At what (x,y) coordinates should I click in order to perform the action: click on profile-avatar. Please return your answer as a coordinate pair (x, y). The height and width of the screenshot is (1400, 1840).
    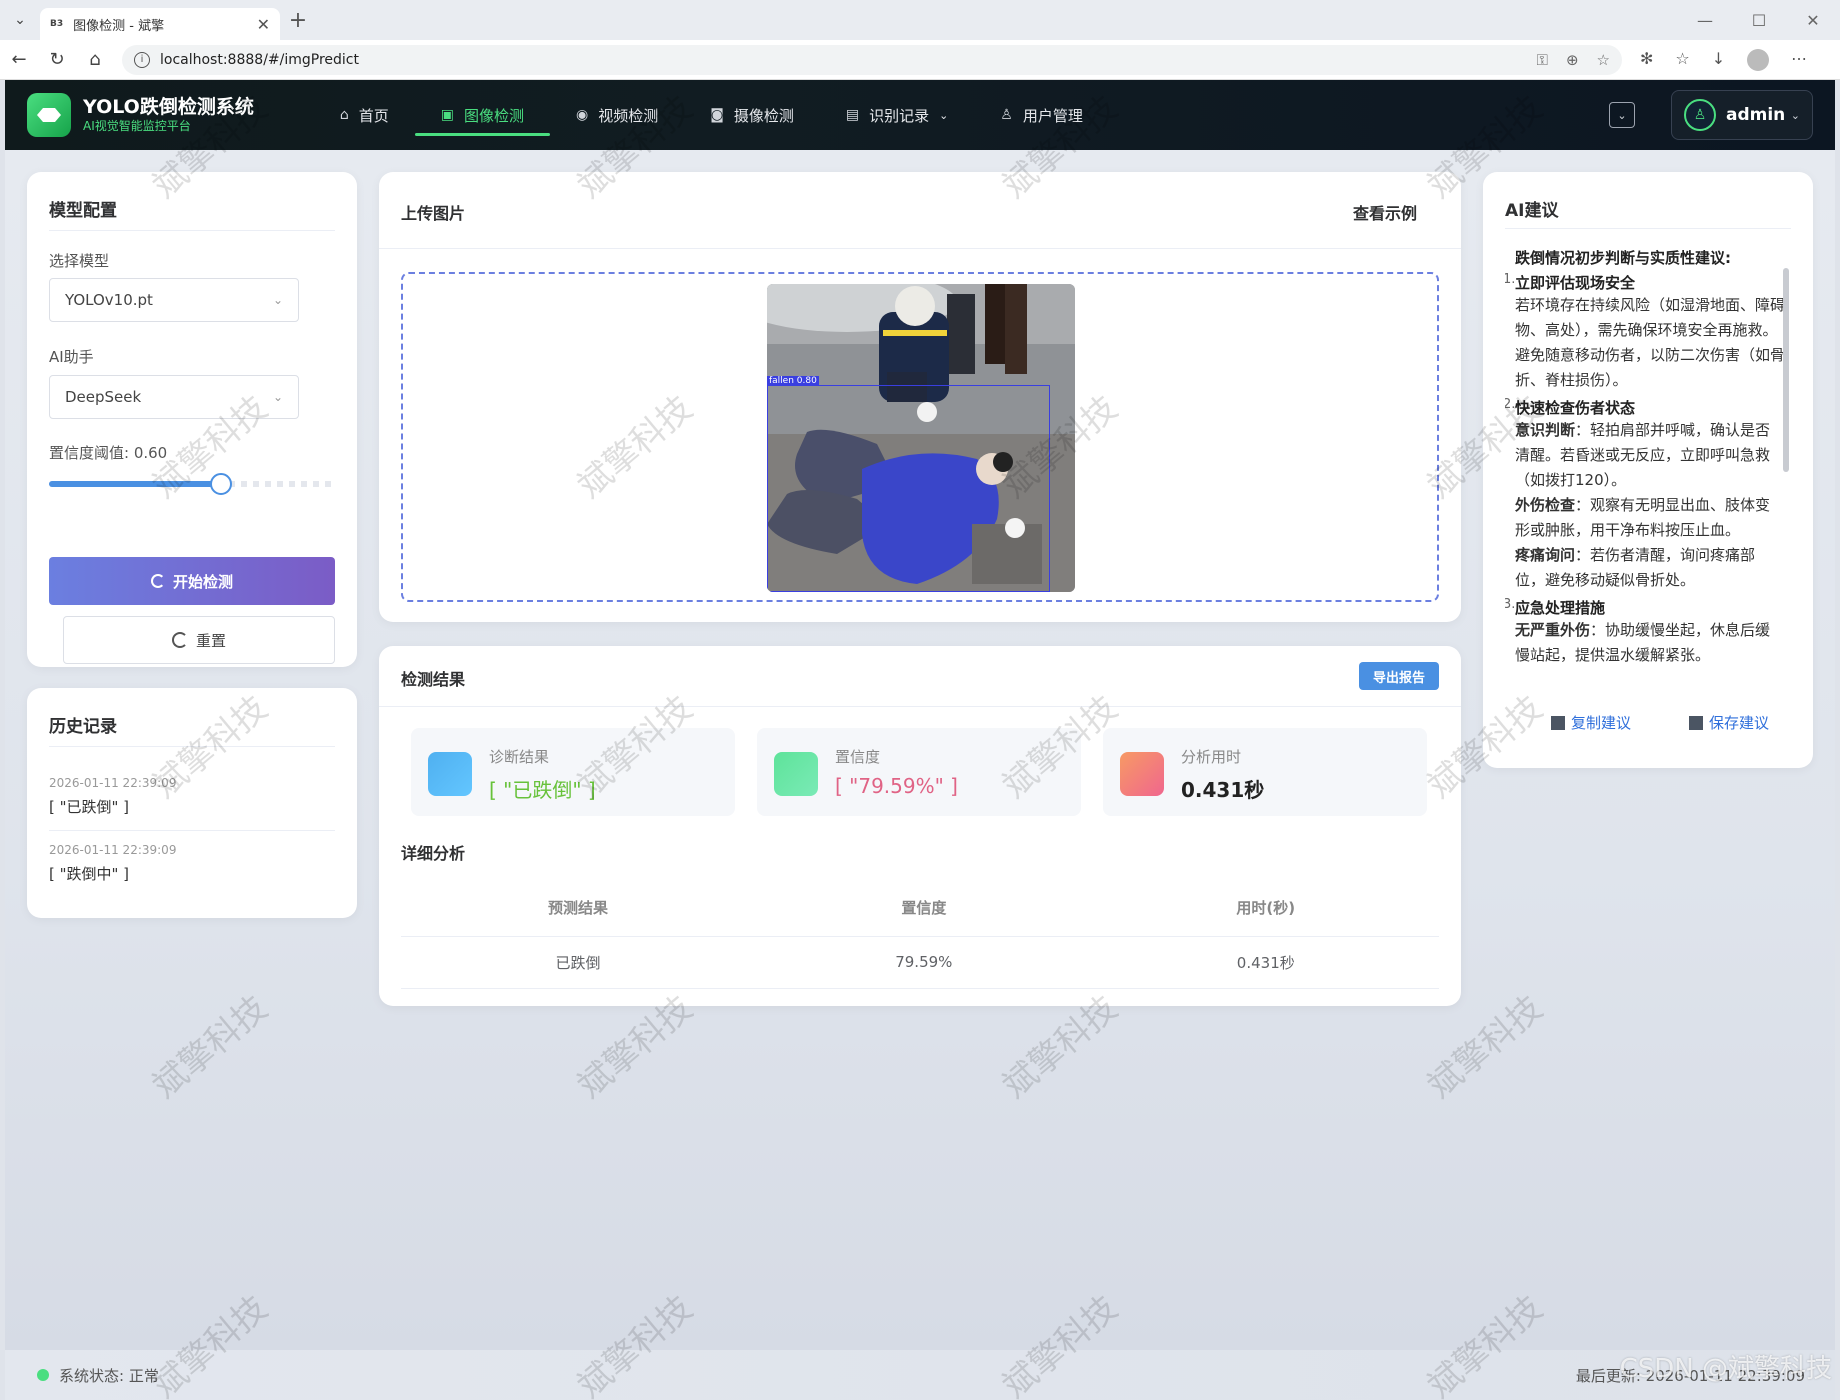
    Looking at the image, I should click on (1758, 59).